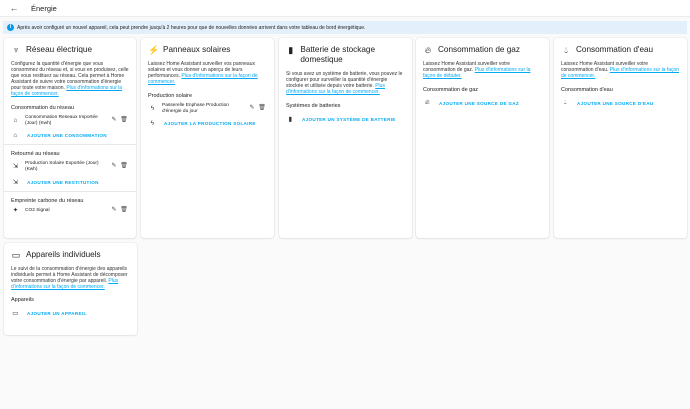  Describe the element at coordinates (291, 50) in the screenshot. I see `battery-icon: ▮` at that location.